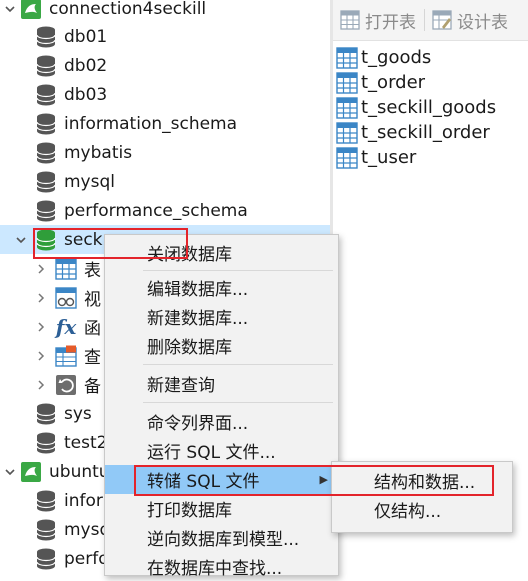 The height and width of the screenshot is (581, 528). I want to click on menu-item-delete-database: 删除数据库, so click(221, 345).